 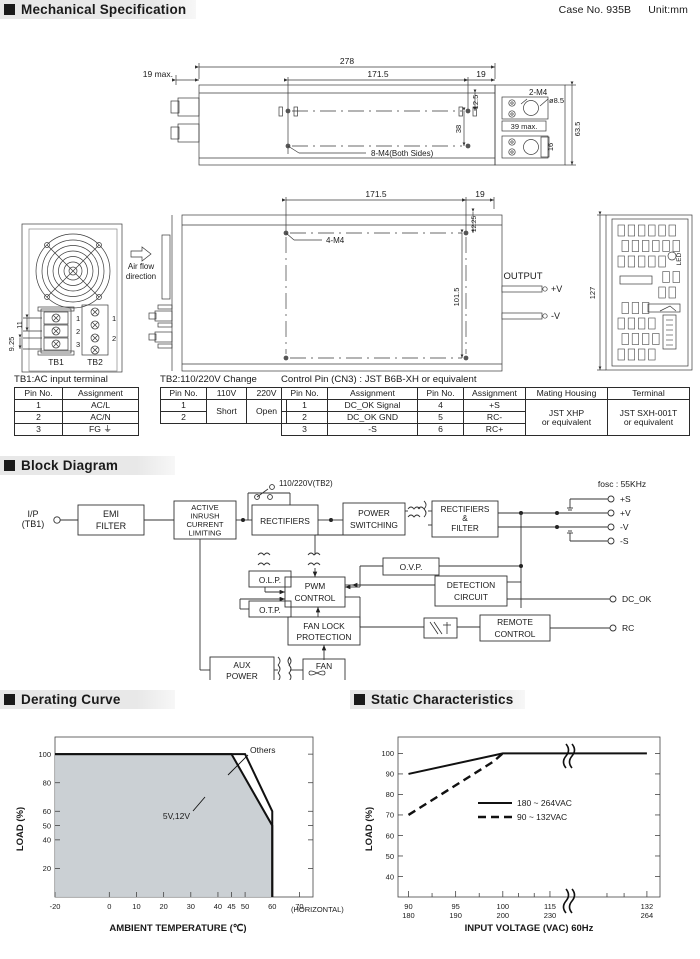 I want to click on derate-ytick: 60, so click(x=47, y=811).